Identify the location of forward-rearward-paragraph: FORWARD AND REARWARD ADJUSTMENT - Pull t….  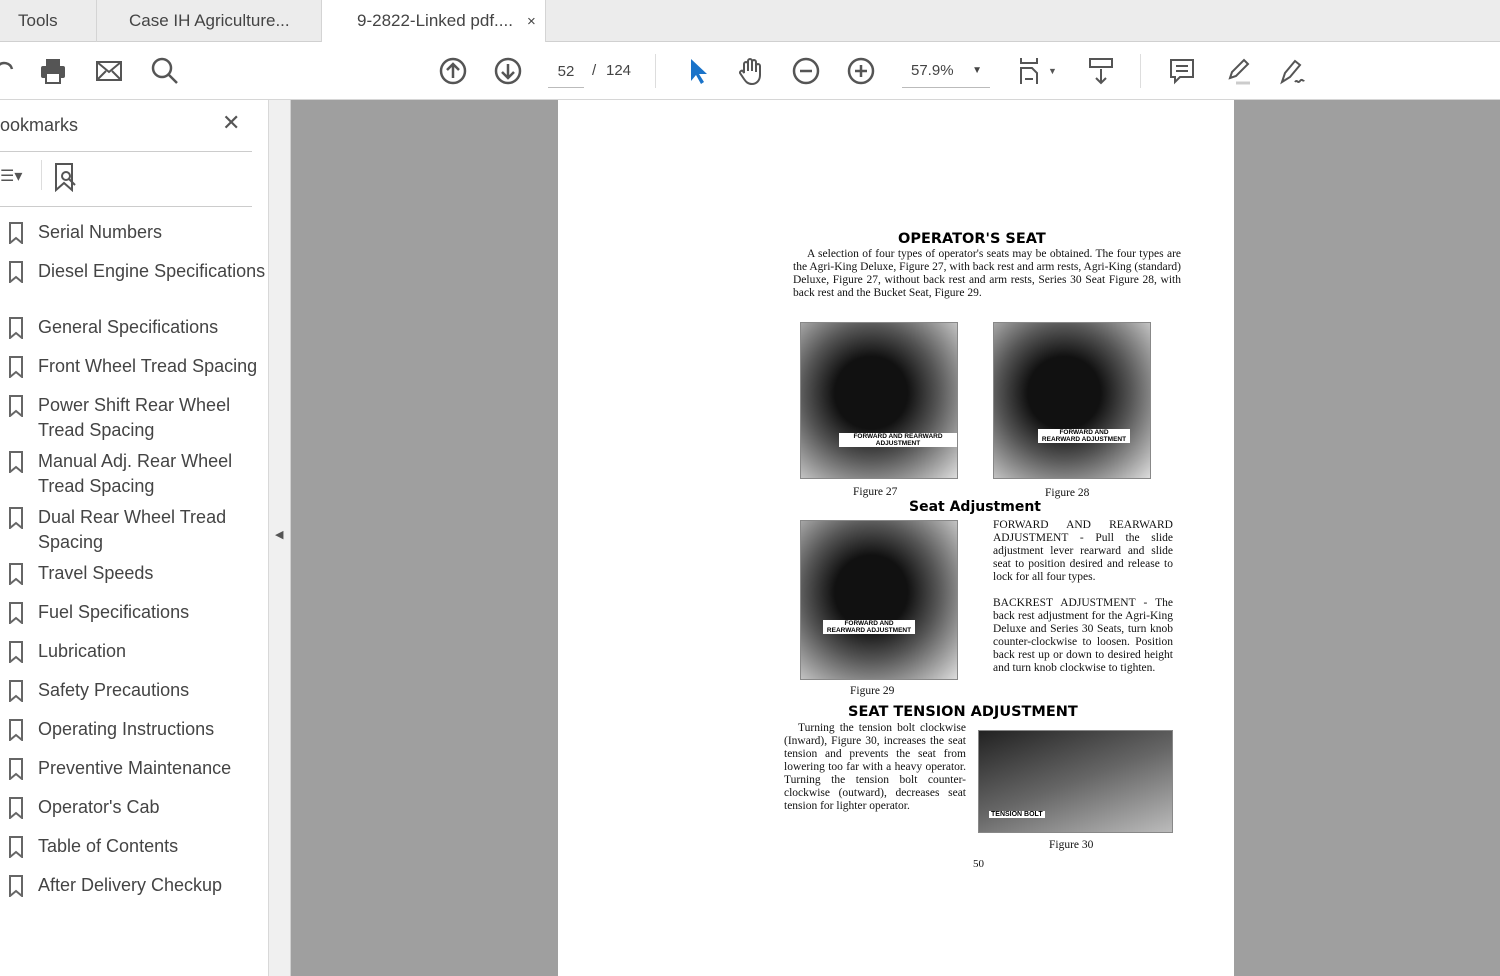
(1083, 551).